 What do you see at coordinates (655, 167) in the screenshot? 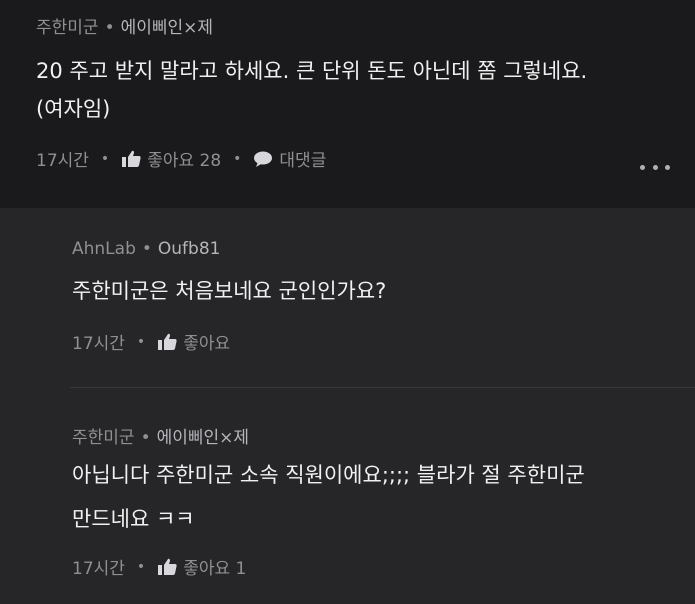
I see `more-dots-icon` at bounding box center [655, 167].